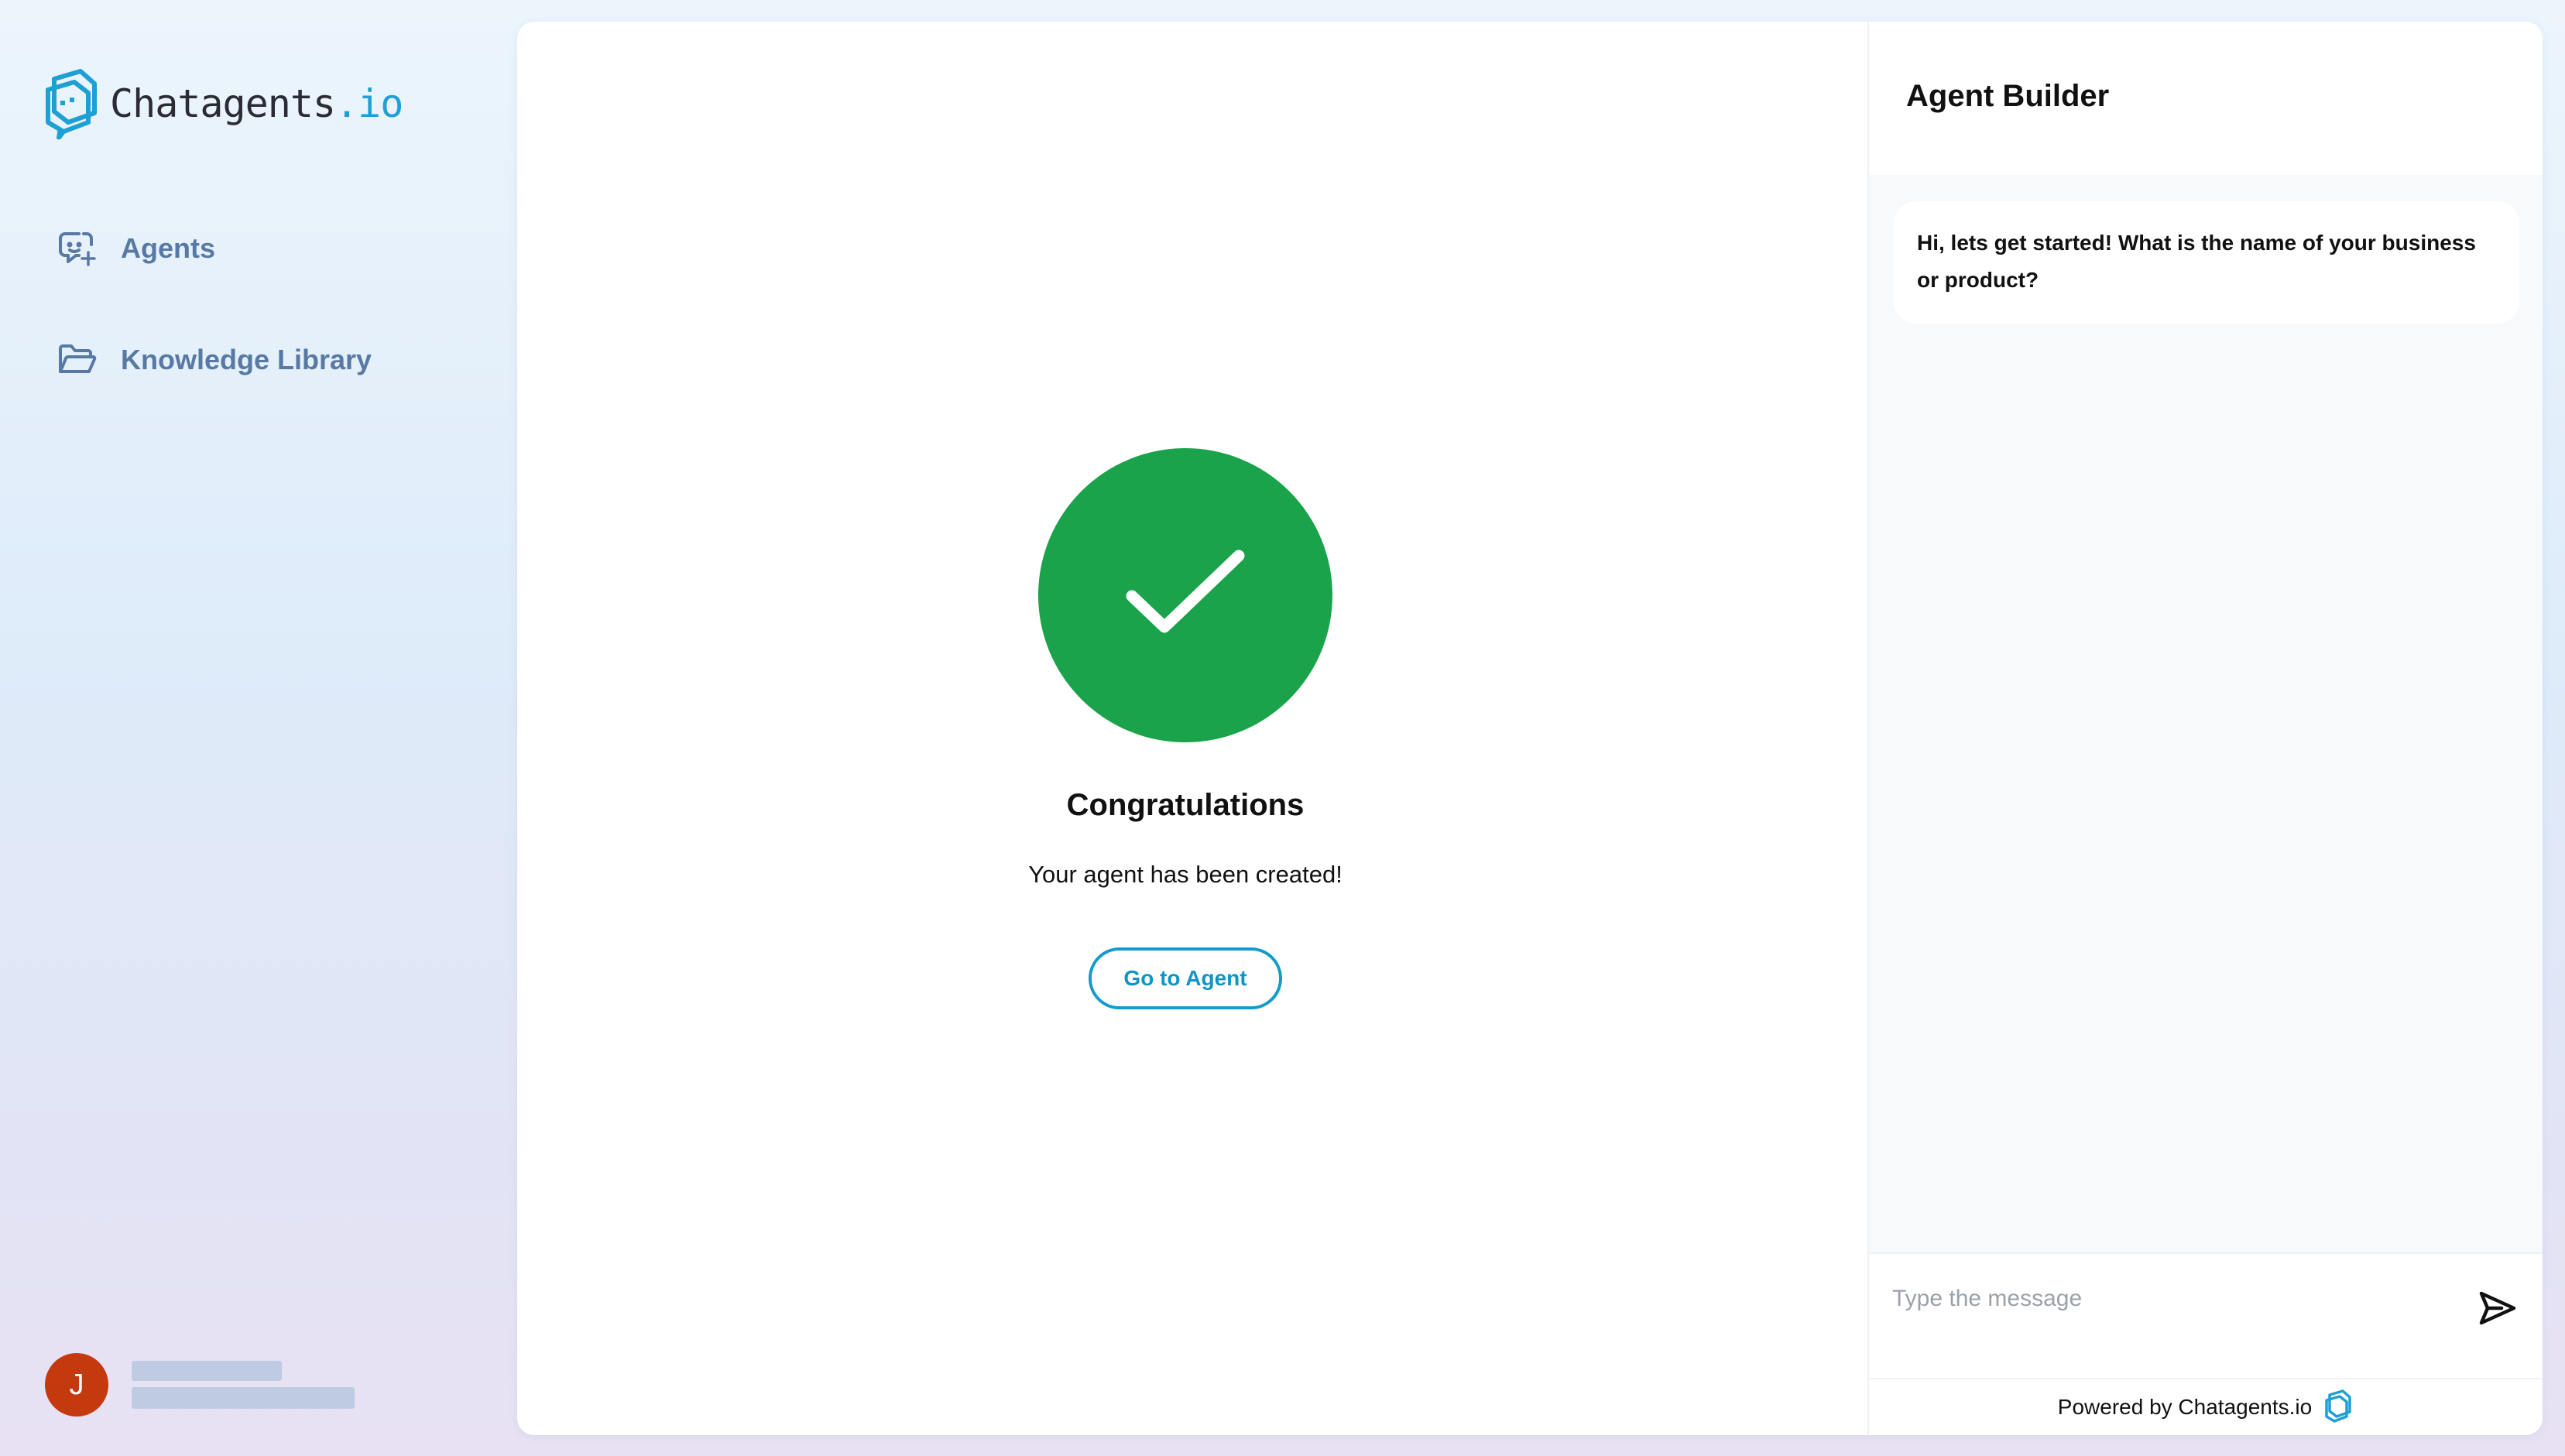 Image resolution: width=2565 pixels, height=1456 pixels. What do you see at coordinates (2185, 1407) in the screenshot?
I see `powered-by-text: Powered by Chatagents.io` at bounding box center [2185, 1407].